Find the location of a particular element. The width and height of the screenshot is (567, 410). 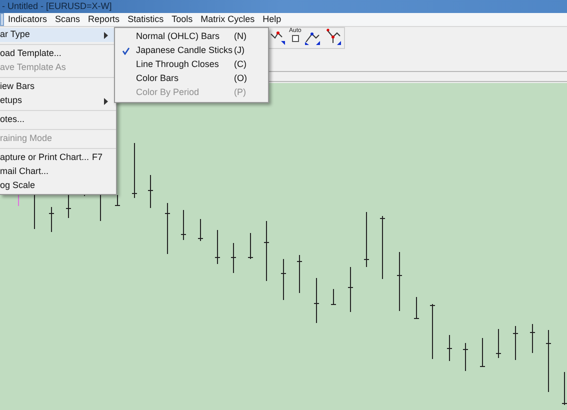

marker-line is located at coordinates (18, 200).